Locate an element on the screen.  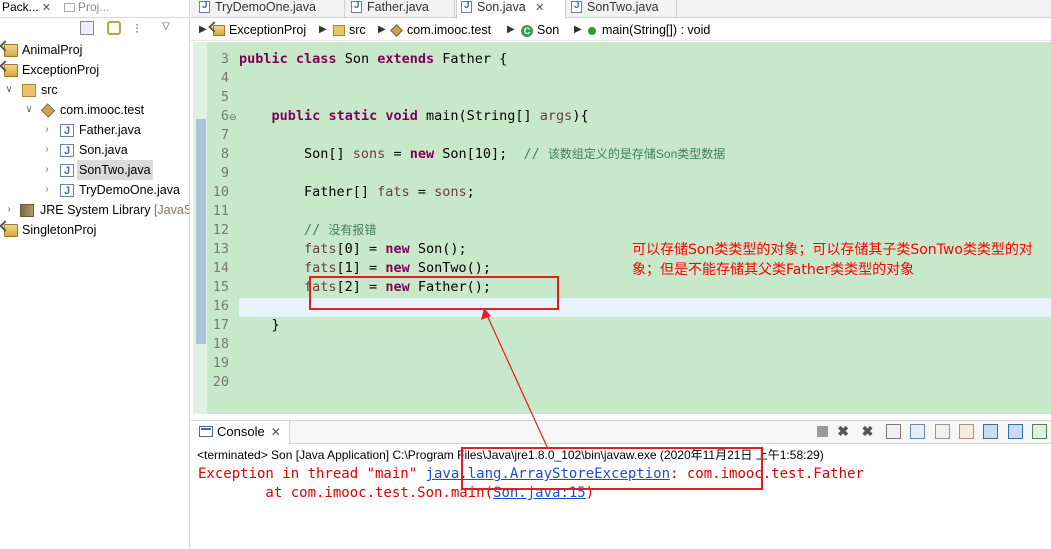
tab-father: Father.java is located at coordinates (401, 9).